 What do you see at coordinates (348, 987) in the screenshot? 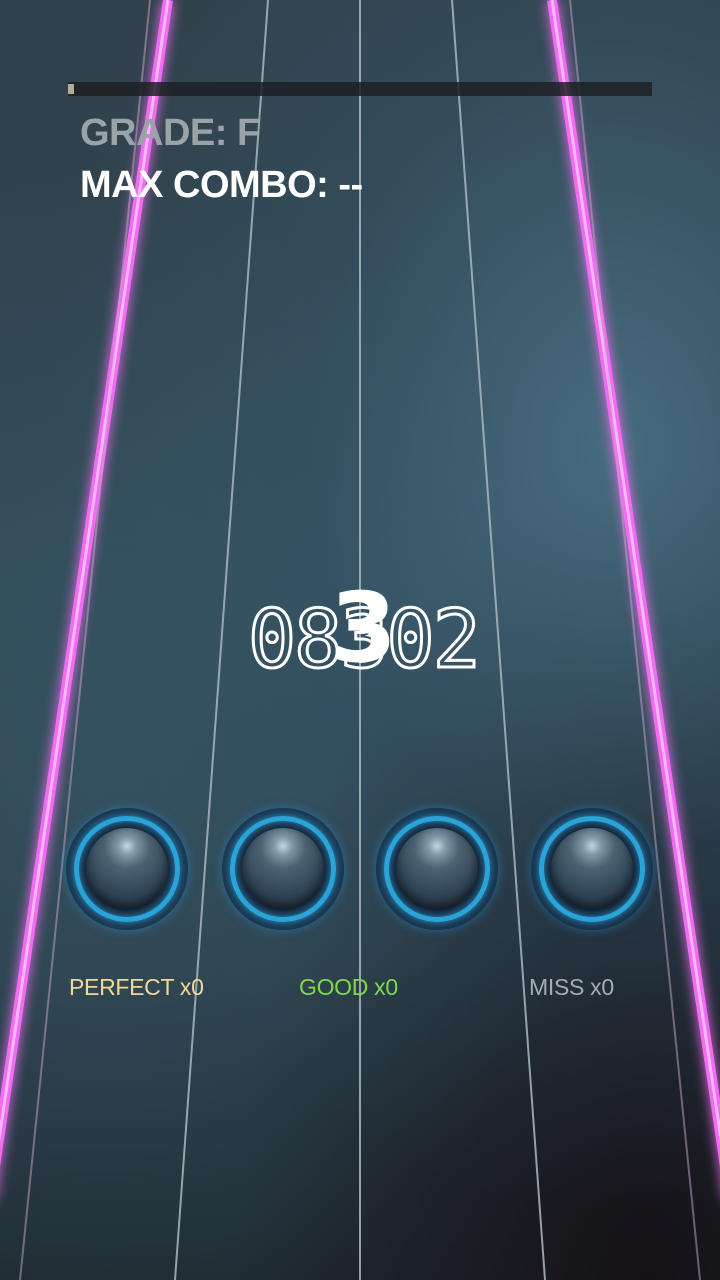
I see `good-count: GOOD x0` at bounding box center [348, 987].